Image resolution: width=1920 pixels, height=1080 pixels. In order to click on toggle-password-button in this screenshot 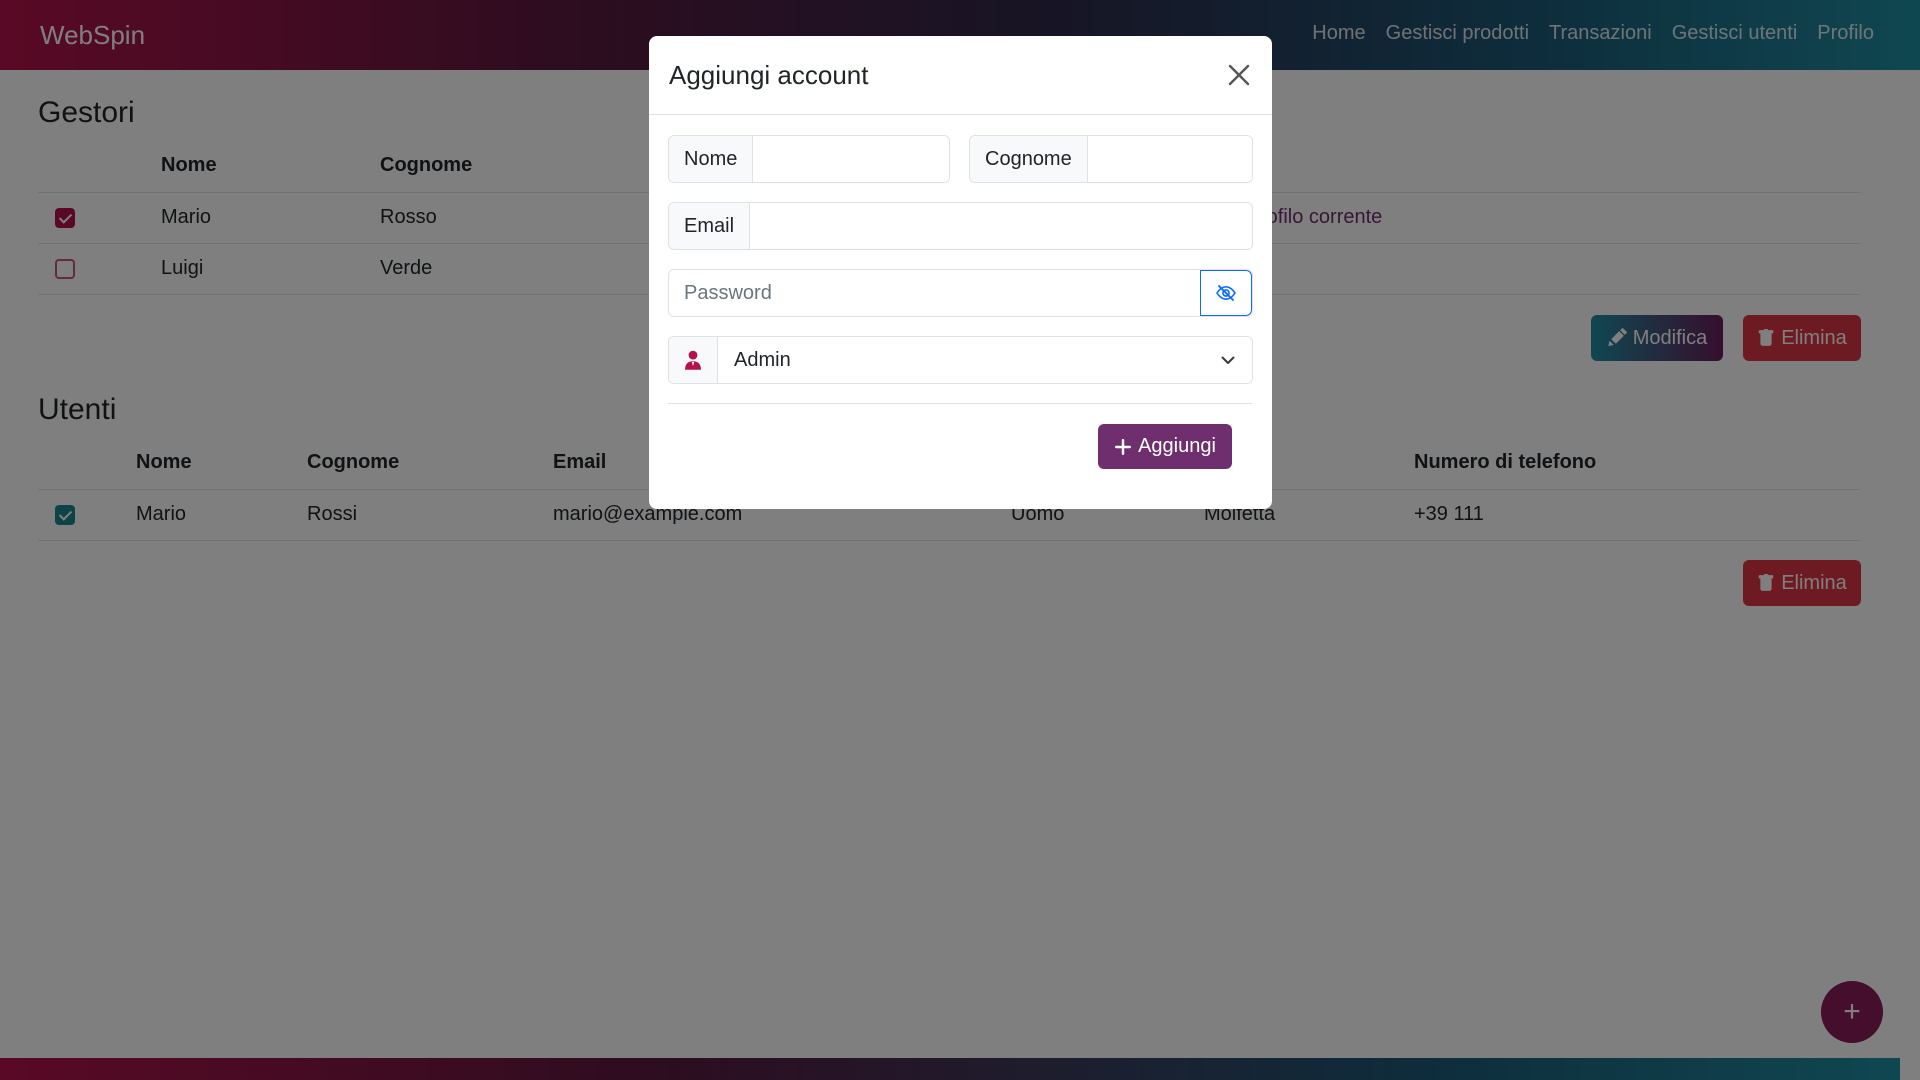, I will do `click(1226, 293)`.